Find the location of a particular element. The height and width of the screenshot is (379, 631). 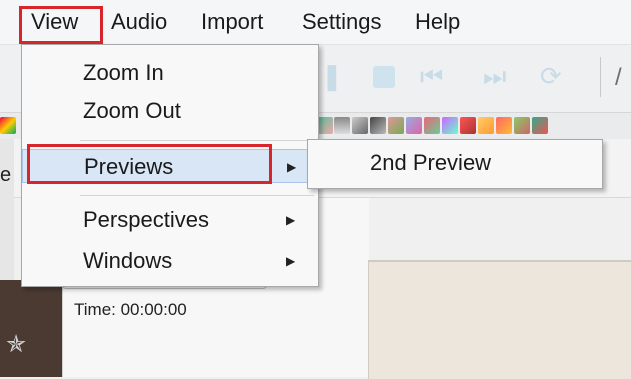

menu-item-label: Previews is located at coordinates (129, 166).